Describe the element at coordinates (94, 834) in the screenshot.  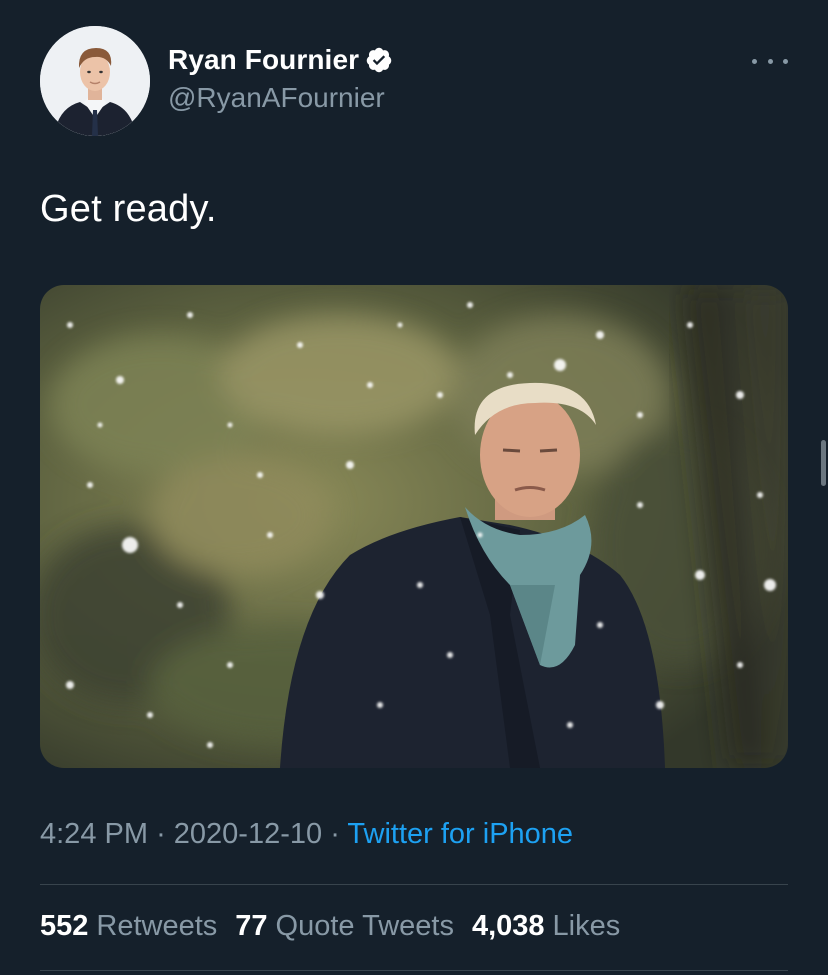
I see `tweet-time: 4:24 PM` at that location.